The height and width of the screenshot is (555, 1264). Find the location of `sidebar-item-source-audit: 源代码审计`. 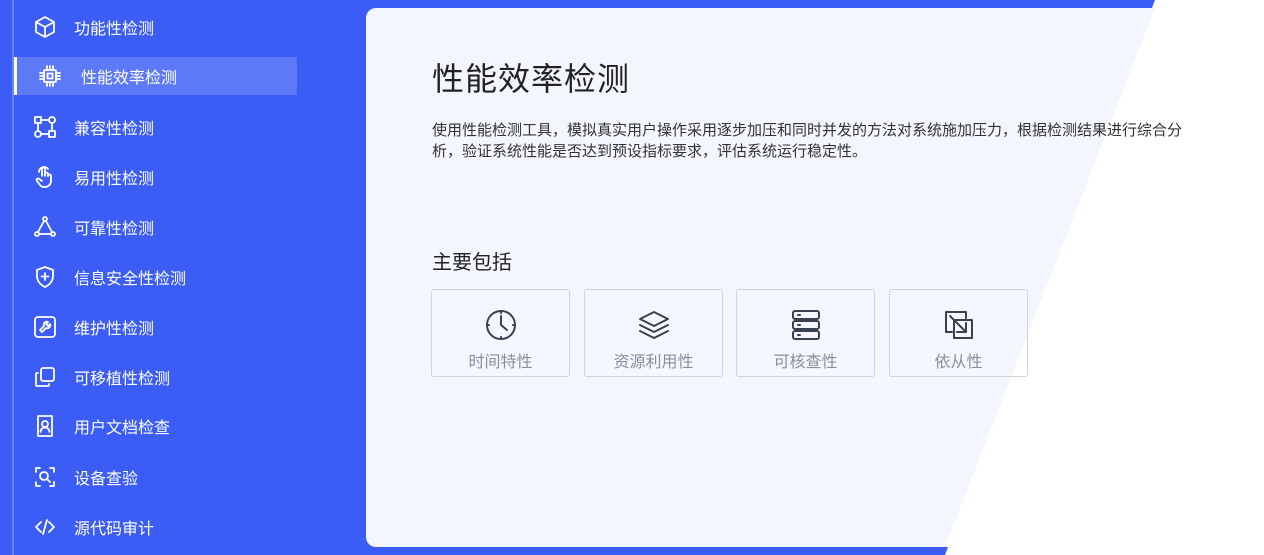

sidebar-item-source-audit: 源代码审计 is located at coordinates (155, 527).